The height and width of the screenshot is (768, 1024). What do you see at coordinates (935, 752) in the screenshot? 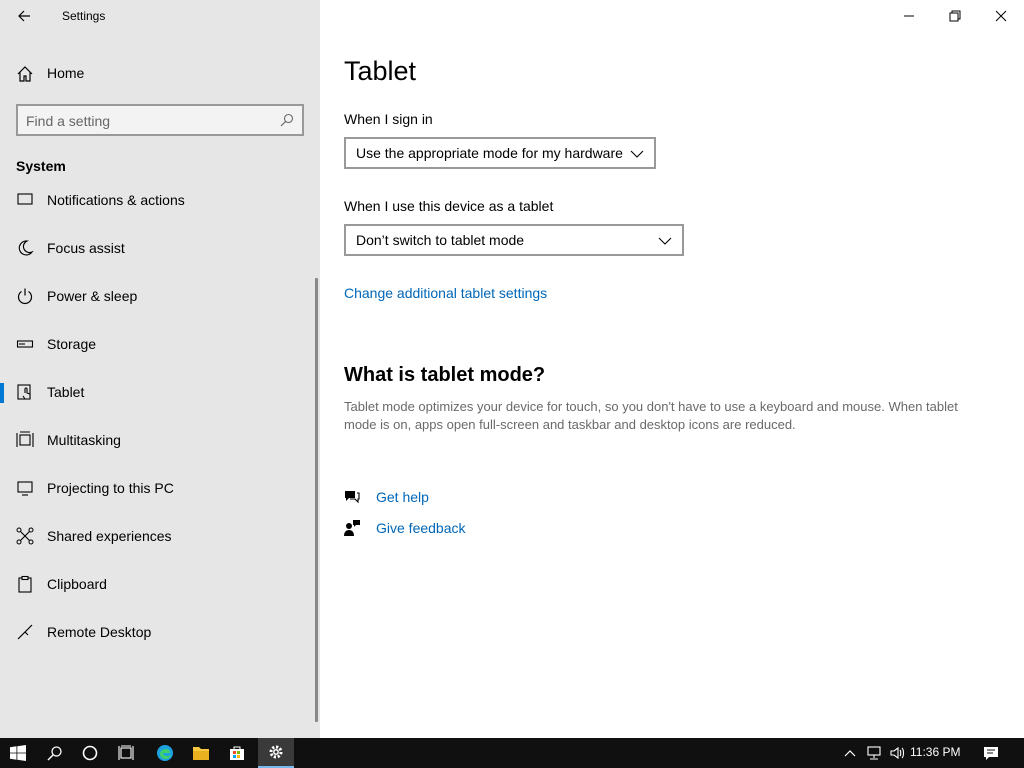
I see `taskbar-clock: 11:36 PM` at bounding box center [935, 752].